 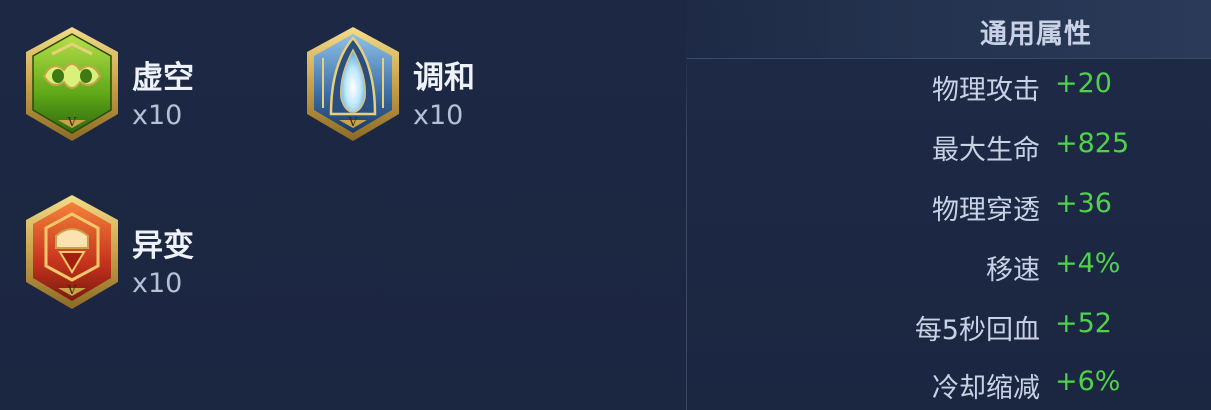 I want to click on rune-item-mutation: V 异变 x10, so click(x=172, y=257).